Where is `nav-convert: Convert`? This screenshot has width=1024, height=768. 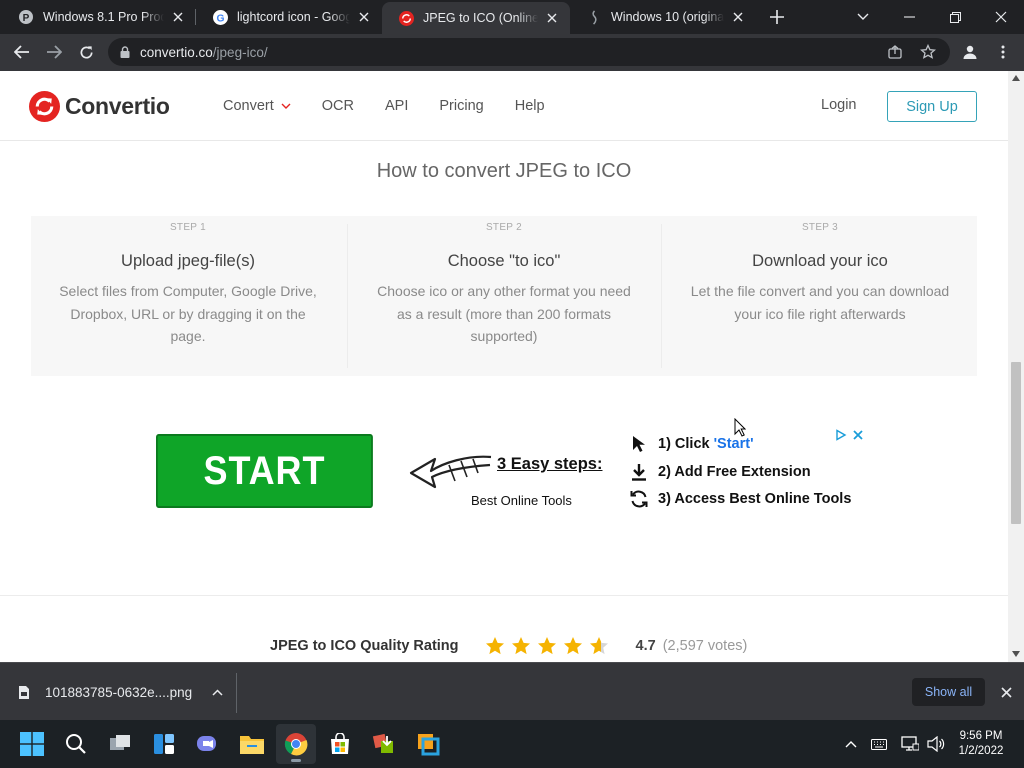
nav-convert: Convert is located at coordinates (257, 106).